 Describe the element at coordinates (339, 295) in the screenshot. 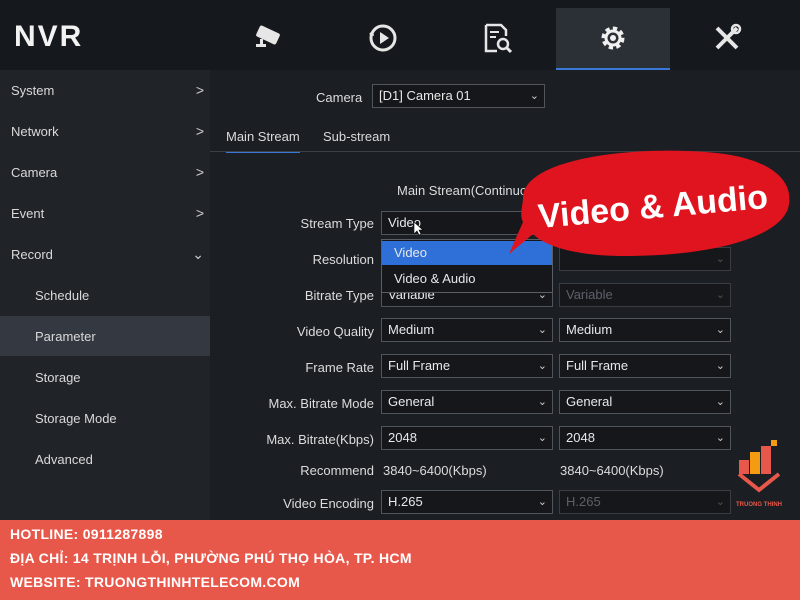

I see `bitrate-type-label: Bitrate Type` at that location.